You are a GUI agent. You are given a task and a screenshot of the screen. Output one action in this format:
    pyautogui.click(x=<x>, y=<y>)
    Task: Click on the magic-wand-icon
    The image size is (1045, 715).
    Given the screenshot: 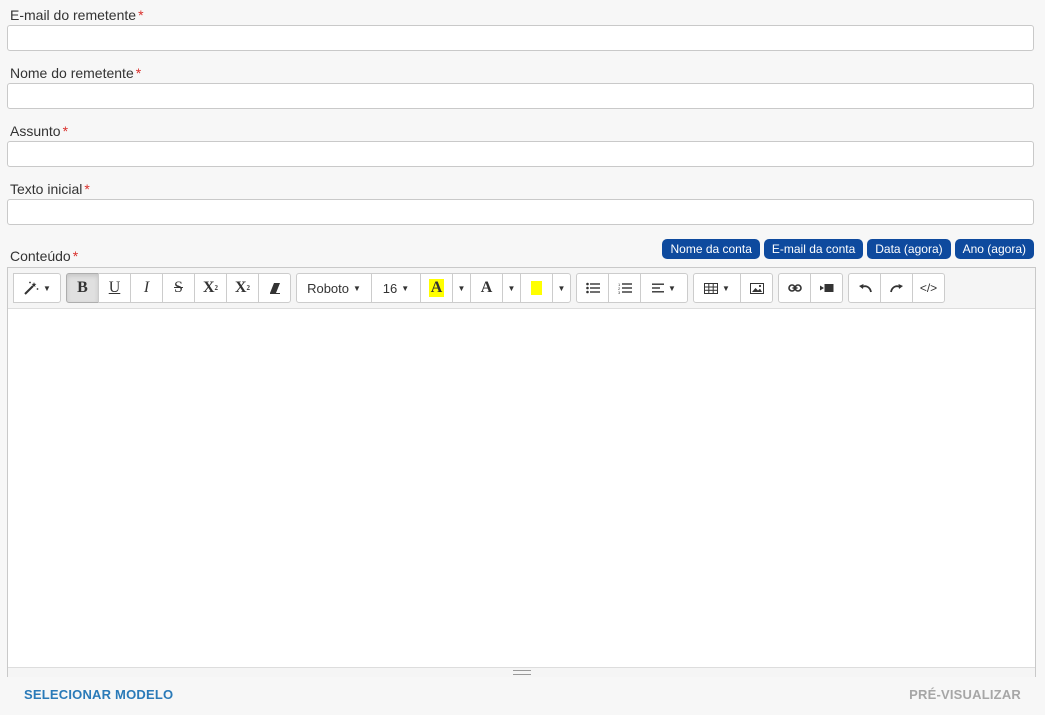 What is the action you would take?
    pyautogui.click(x=31, y=288)
    